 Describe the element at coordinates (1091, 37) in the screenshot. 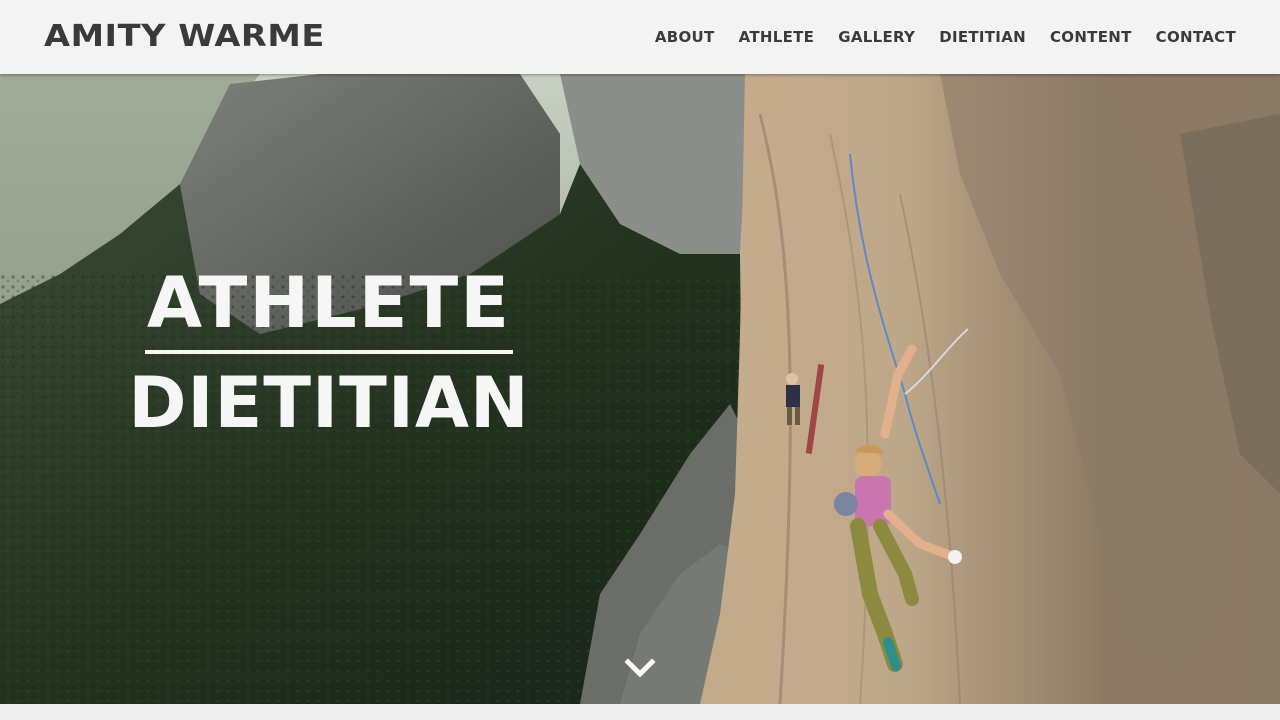

I see `nav-content: CONTENT` at that location.